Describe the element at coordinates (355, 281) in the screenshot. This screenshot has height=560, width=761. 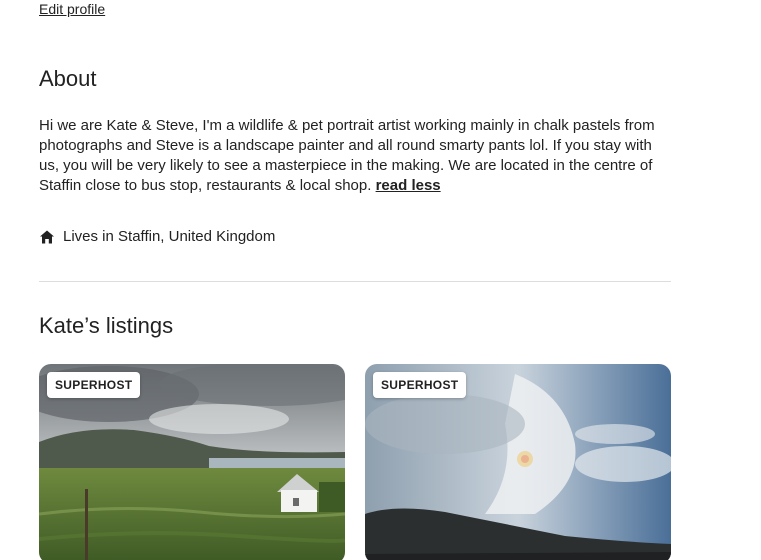
I see `section-divider` at that location.